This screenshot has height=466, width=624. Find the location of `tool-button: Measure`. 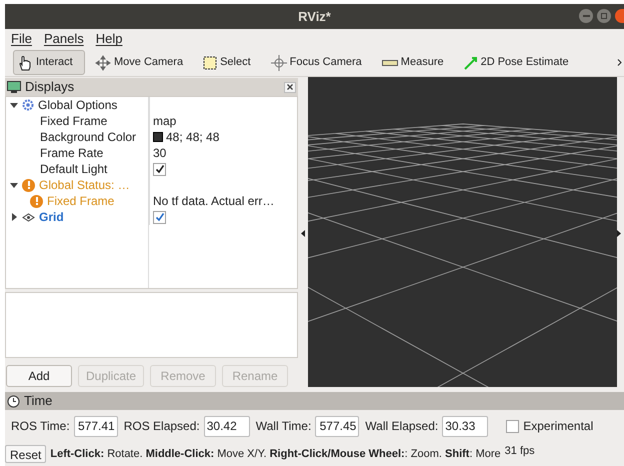

tool-button: Measure is located at coordinates (413, 62).